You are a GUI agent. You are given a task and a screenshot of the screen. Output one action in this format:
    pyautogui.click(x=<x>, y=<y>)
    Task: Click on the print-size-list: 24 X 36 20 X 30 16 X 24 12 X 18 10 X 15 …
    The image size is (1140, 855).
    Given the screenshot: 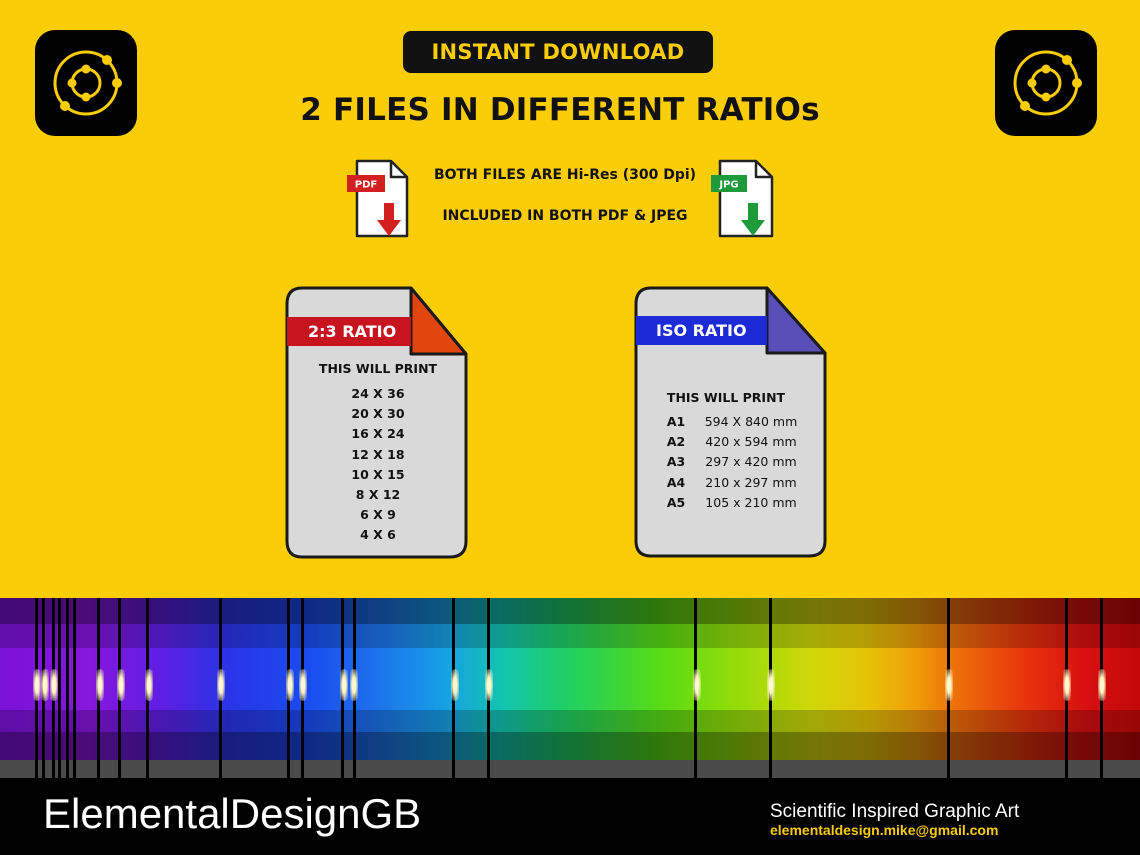 What is the action you would take?
    pyautogui.click(x=378, y=465)
    